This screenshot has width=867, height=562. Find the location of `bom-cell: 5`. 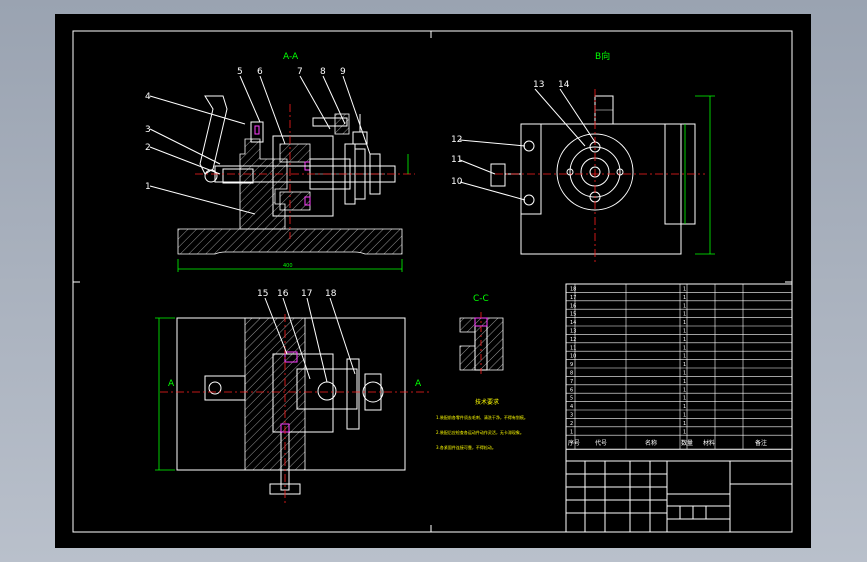

bom-cell: 5 is located at coordinates (571, 399).